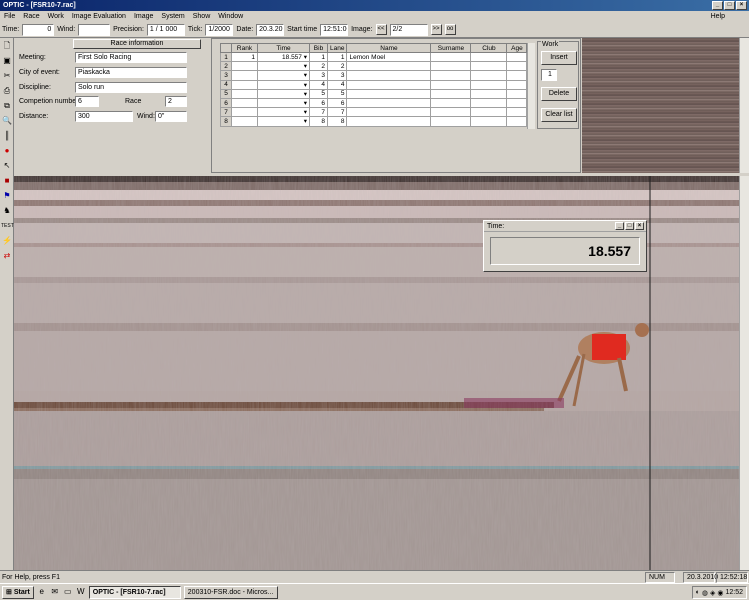 This screenshot has width=749, height=600. I want to click on rank-cell: 1, so click(244, 57).